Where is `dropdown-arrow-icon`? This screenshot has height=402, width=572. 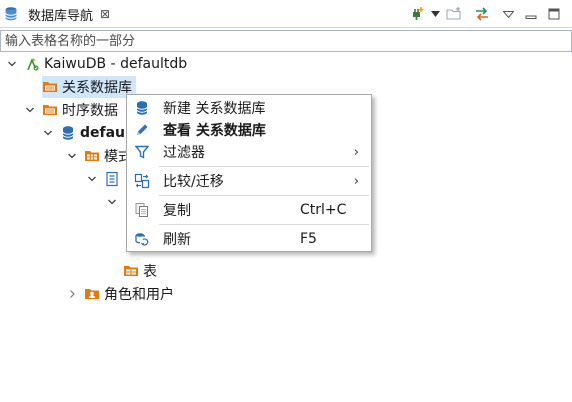
dropdown-arrow-icon is located at coordinates (435, 14).